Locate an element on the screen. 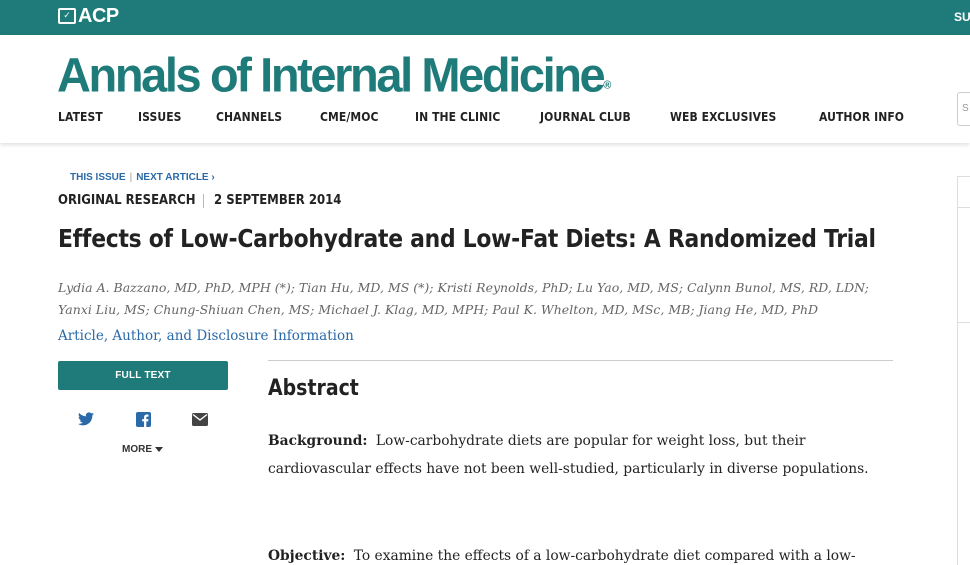  nav-item-in-the-clinic: IN THE CLINIC is located at coordinates (457, 117).